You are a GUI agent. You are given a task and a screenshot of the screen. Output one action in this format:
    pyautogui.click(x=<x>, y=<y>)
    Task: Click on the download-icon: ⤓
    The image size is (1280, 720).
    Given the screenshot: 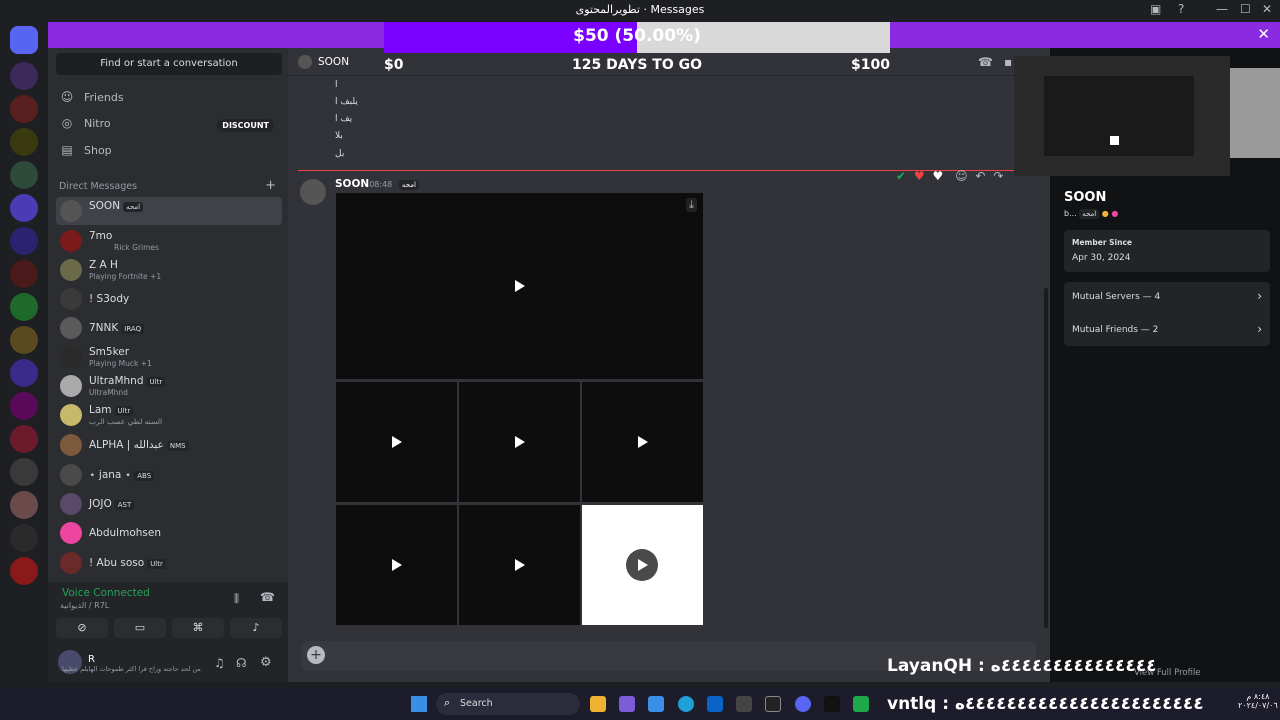 What is the action you would take?
    pyautogui.click(x=691, y=205)
    